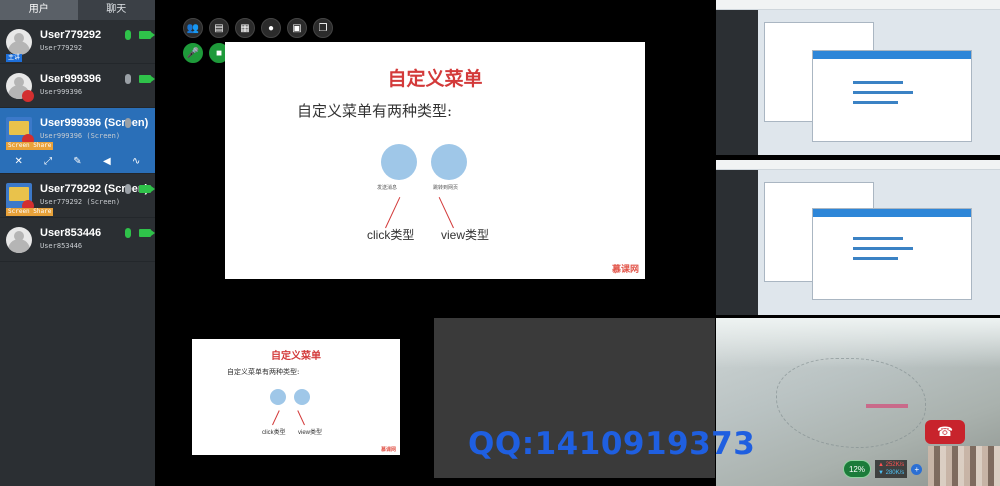  What do you see at coordinates (61, 246) in the screenshot?
I see `participant-id: User853446` at bounding box center [61, 246].